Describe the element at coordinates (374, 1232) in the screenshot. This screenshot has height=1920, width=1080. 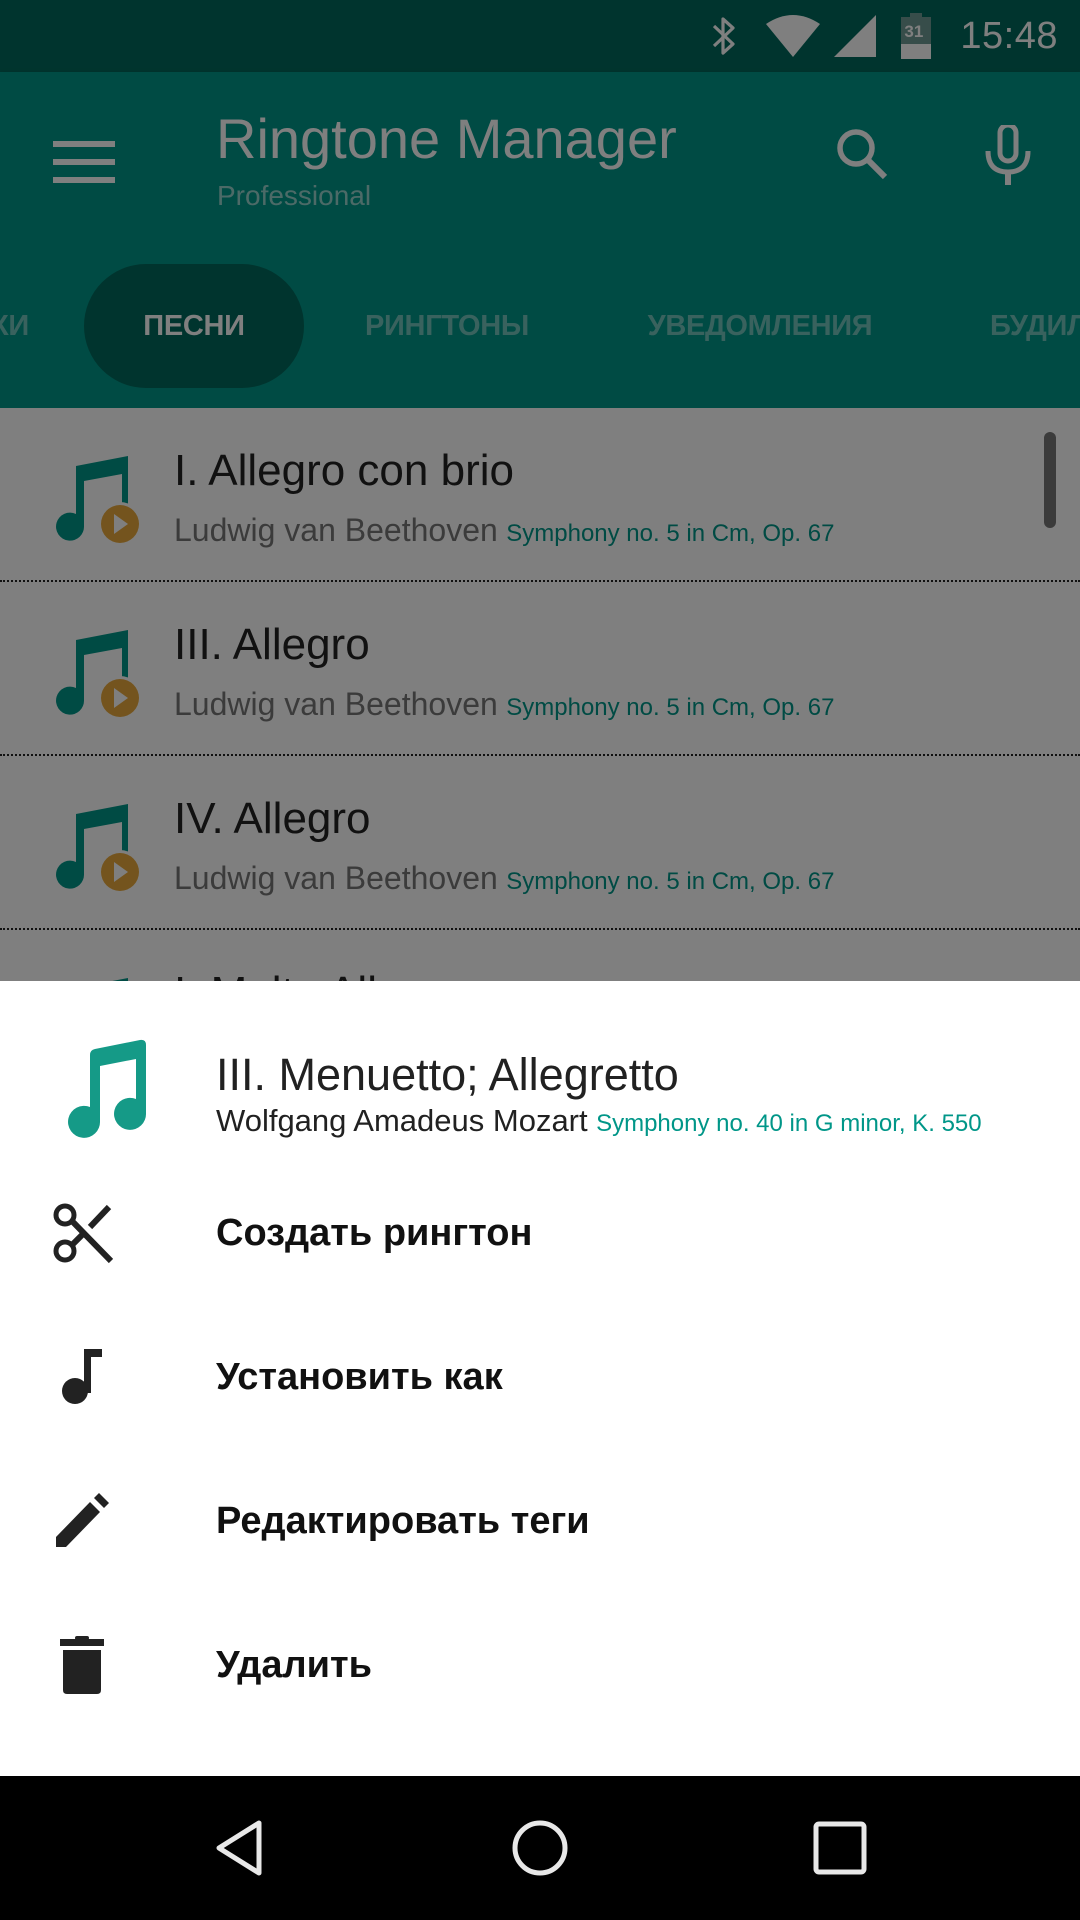
I see `action-label: Создать рингтон` at that location.